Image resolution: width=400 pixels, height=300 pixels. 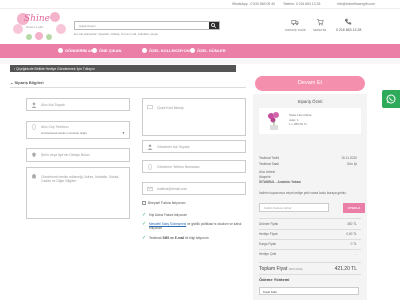 I want to click on site-logo: Shine flowers & gifts, so click(x=39, y=25).